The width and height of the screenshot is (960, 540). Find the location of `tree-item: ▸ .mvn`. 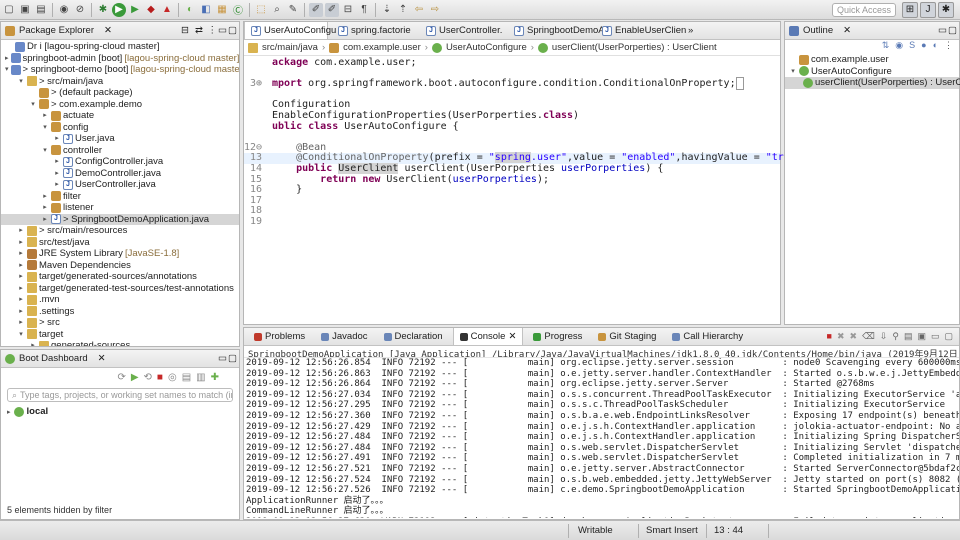

tree-item: ▸ .mvn is located at coordinates (120, 300).